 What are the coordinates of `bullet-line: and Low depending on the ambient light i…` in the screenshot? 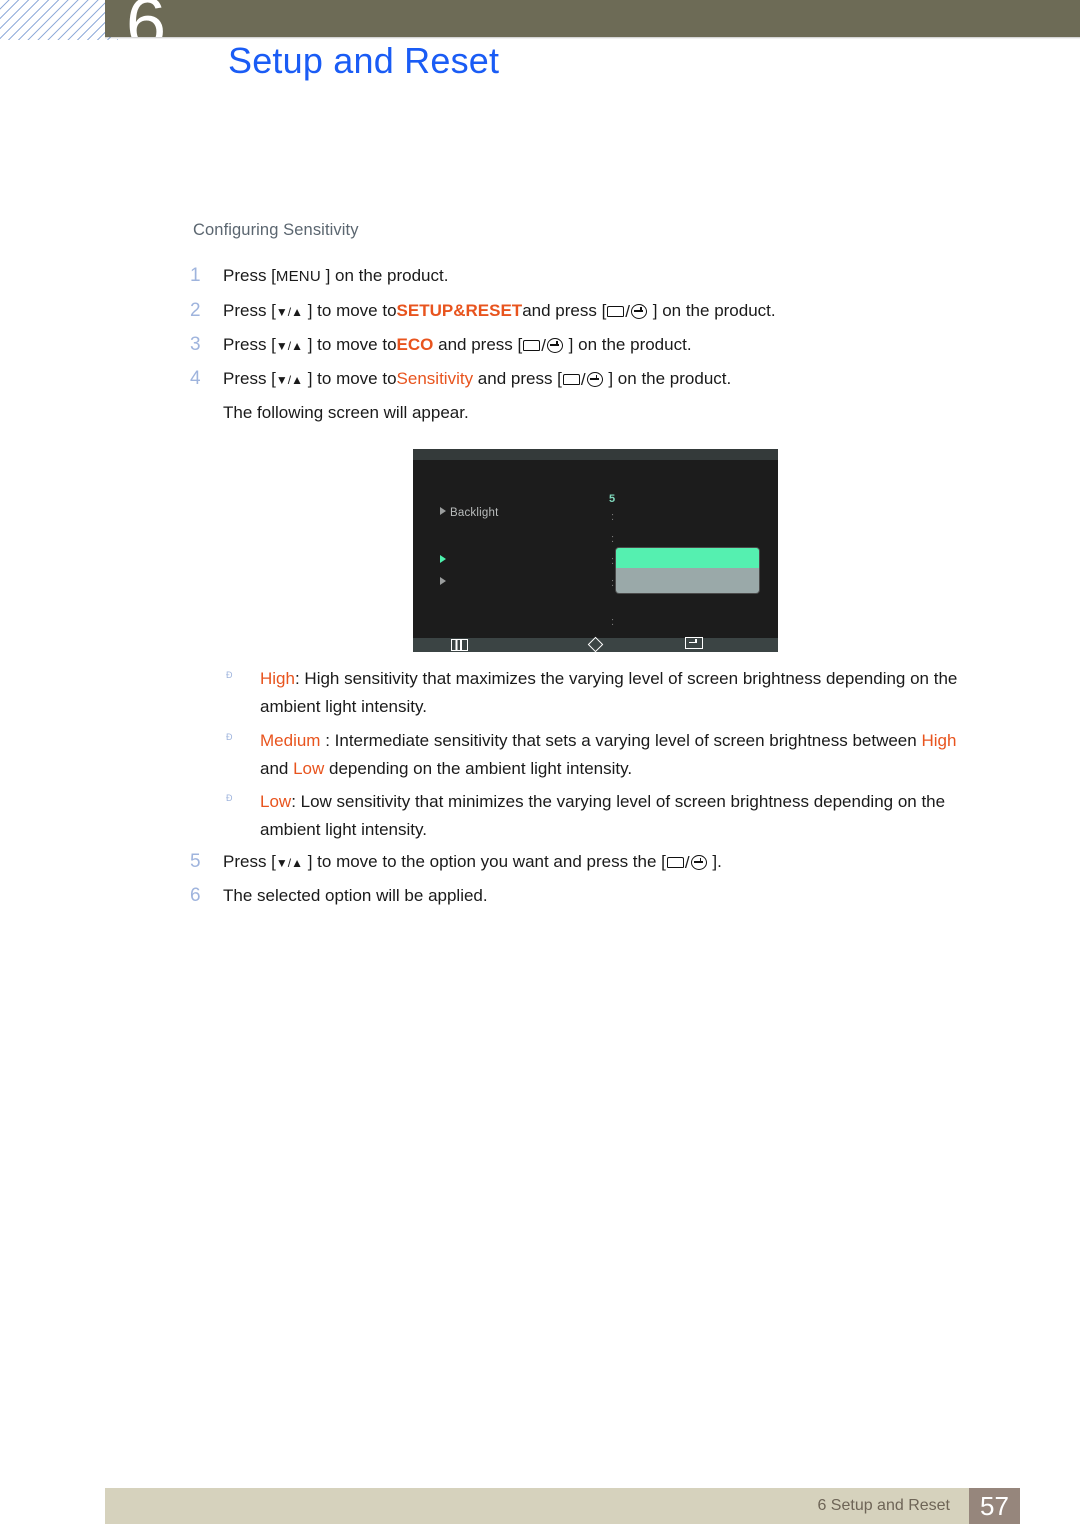 It's located at (640, 769).